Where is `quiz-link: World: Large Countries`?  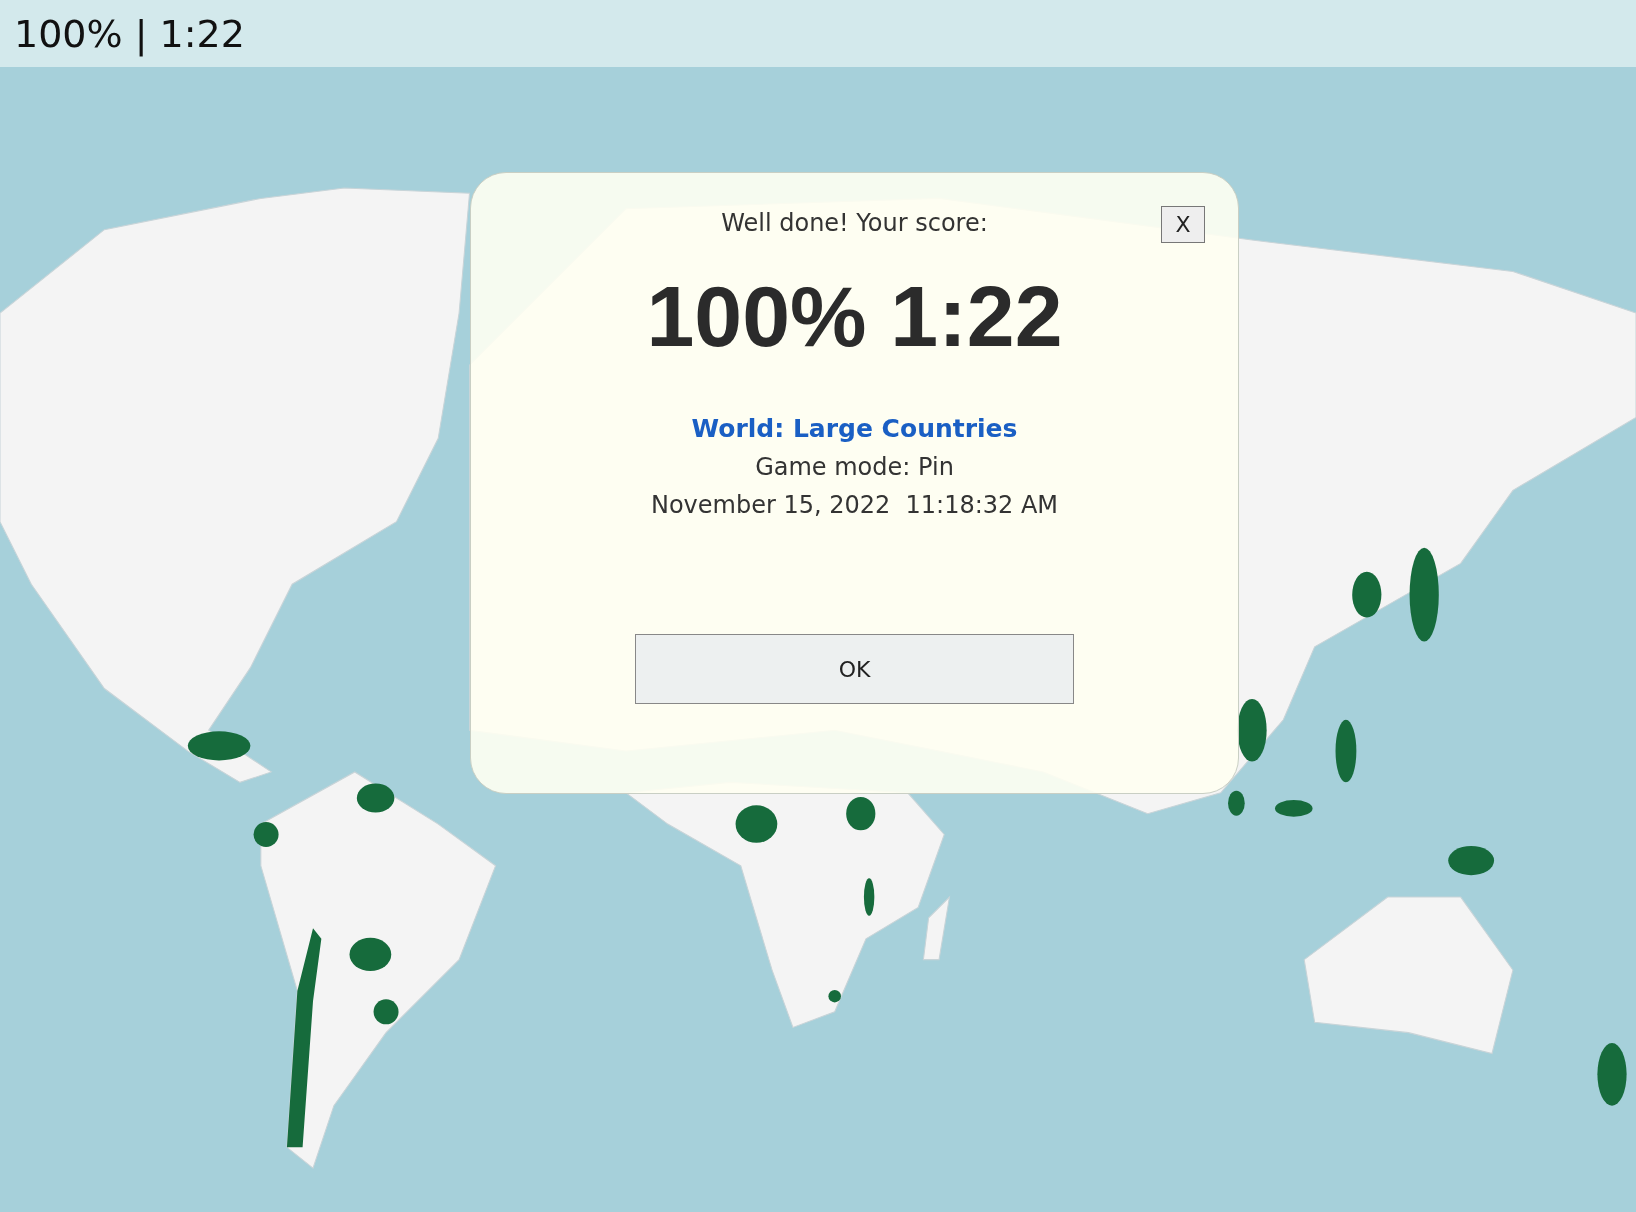 quiz-link: World: Large Countries is located at coordinates (854, 428).